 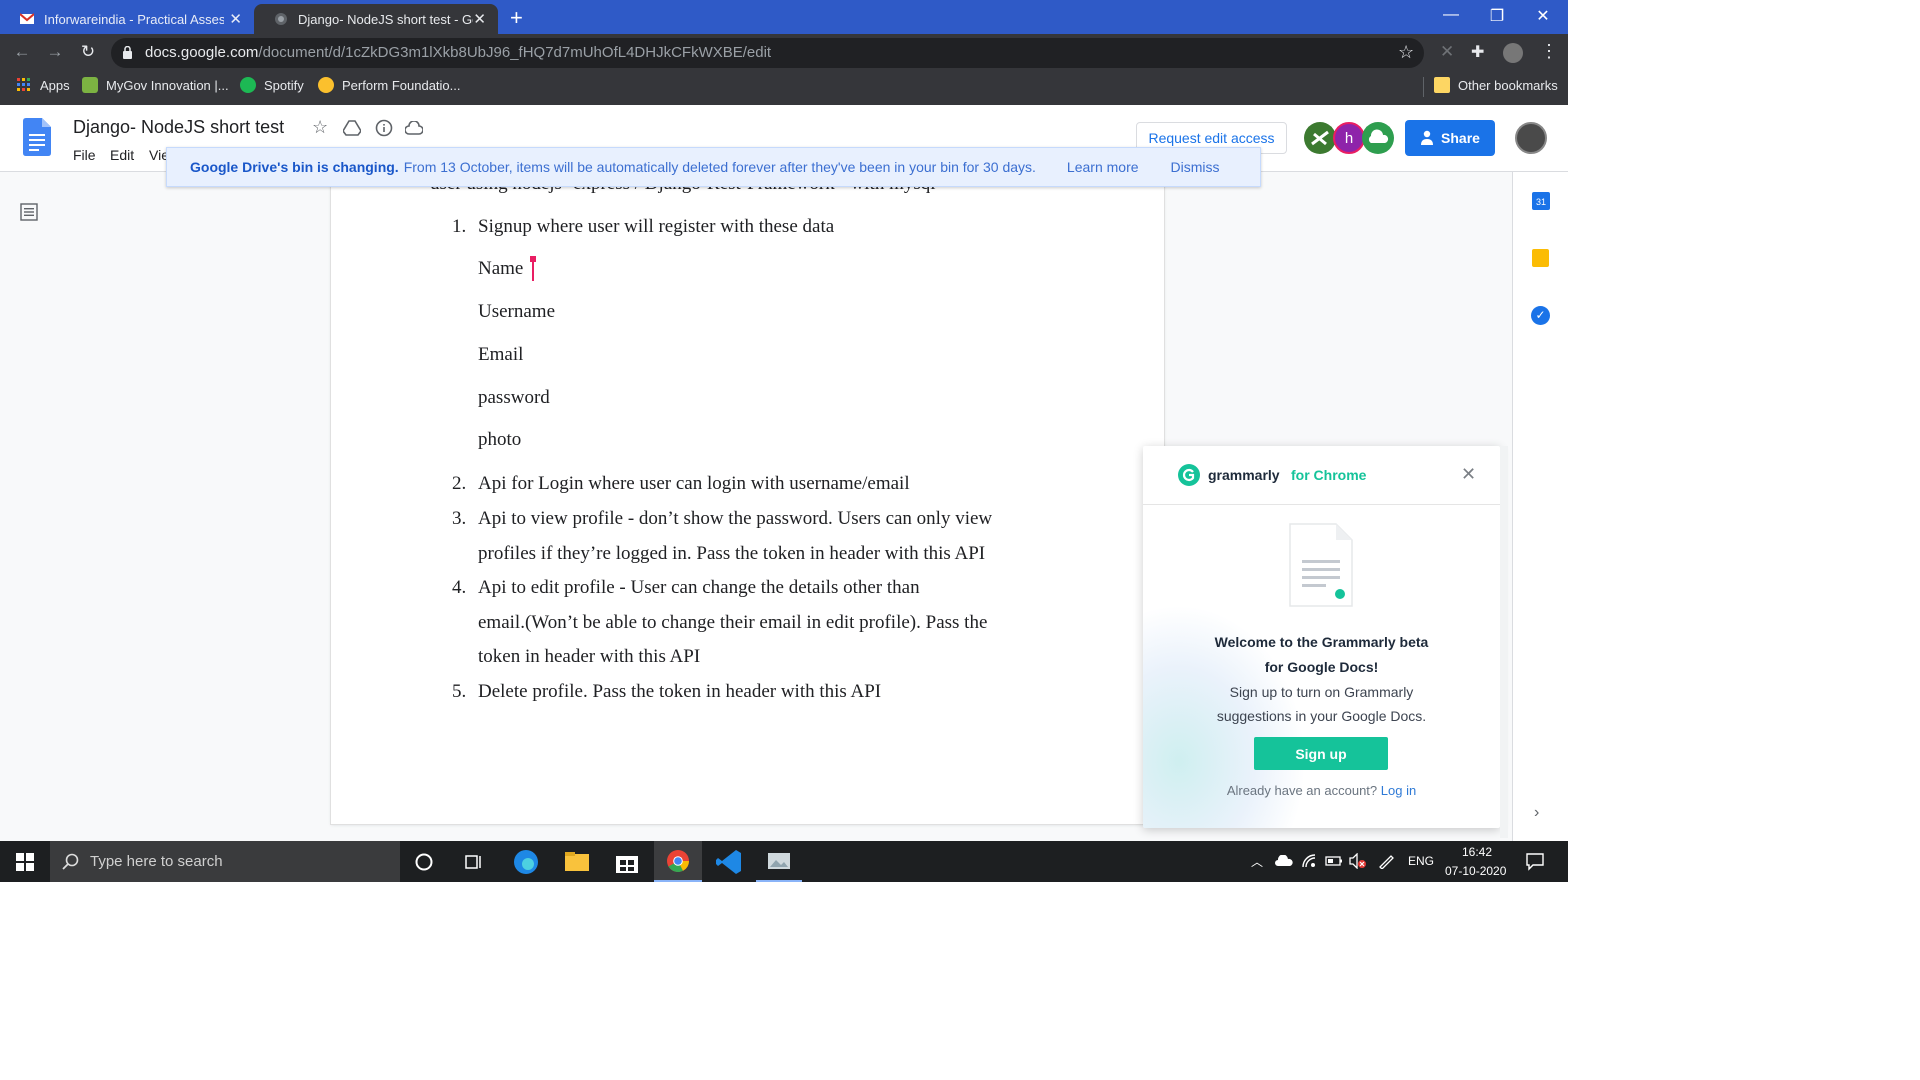 I want to click on welcome-line-2: for Google Docs!, so click(x=1321, y=667).